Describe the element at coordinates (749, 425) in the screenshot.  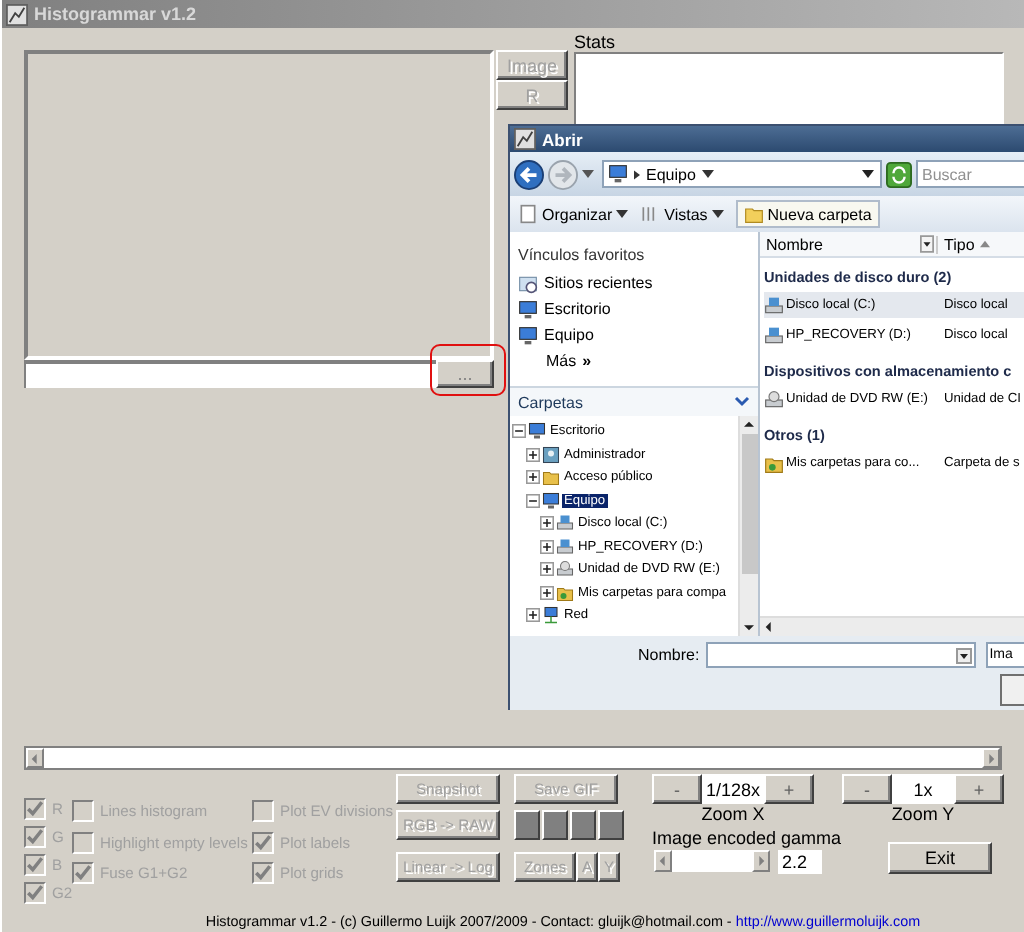
I see `scroll-up-icon` at that location.